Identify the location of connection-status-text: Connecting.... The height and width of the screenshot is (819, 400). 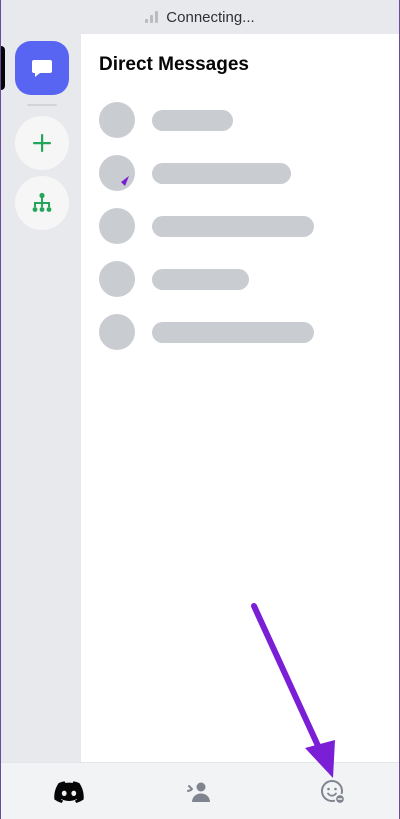
(210, 17).